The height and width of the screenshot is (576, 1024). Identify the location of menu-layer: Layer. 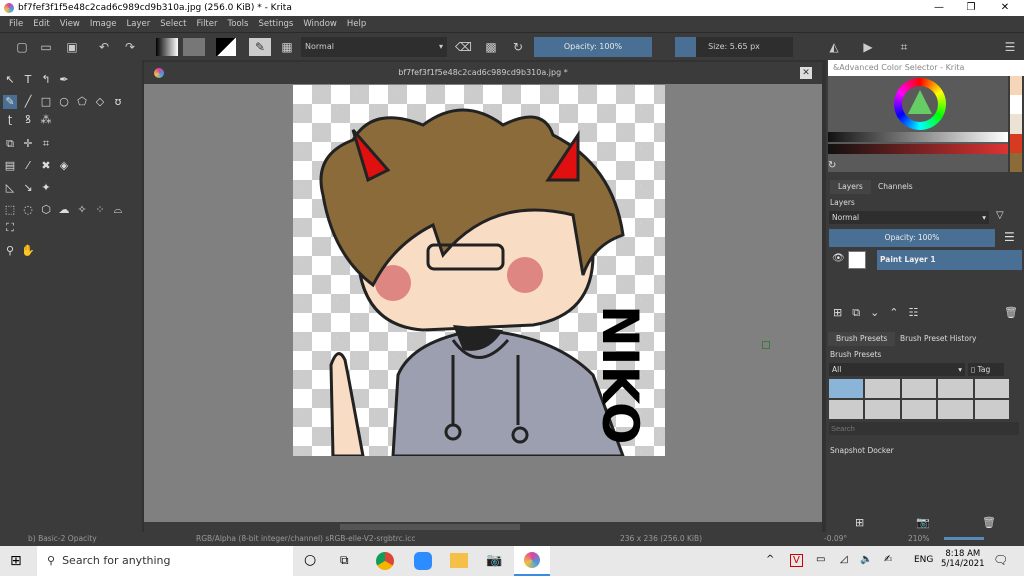
(139, 24).